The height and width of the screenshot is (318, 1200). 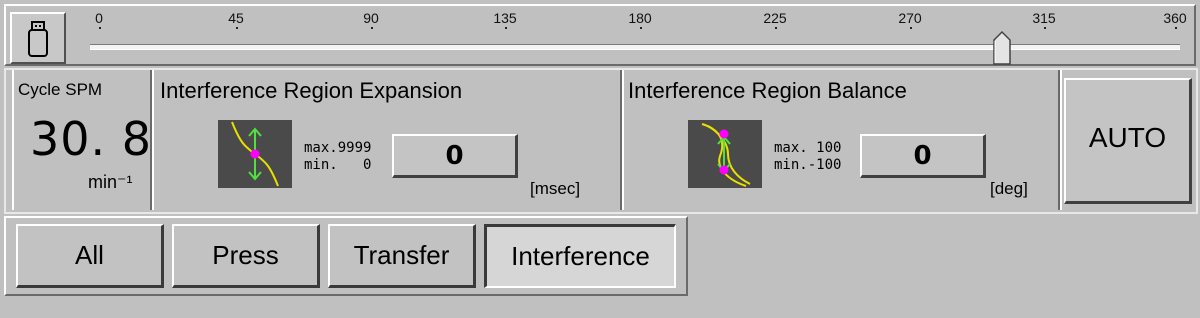 I want to click on cycle-spm-value: 30. 8, so click(x=91, y=139).